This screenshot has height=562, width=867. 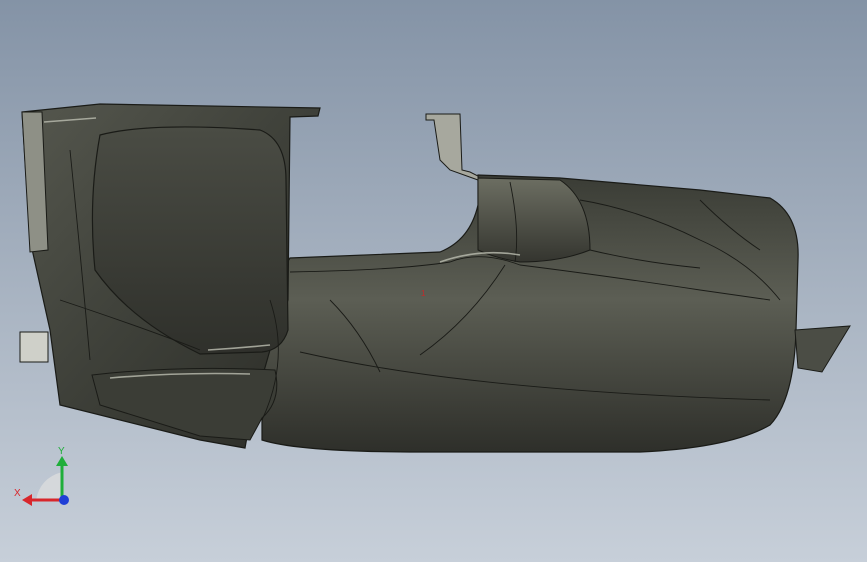 What do you see at coordinates (61, 451) in the screenshot?
I see `y-axis-label: Y` at bounding box center [61, 451].